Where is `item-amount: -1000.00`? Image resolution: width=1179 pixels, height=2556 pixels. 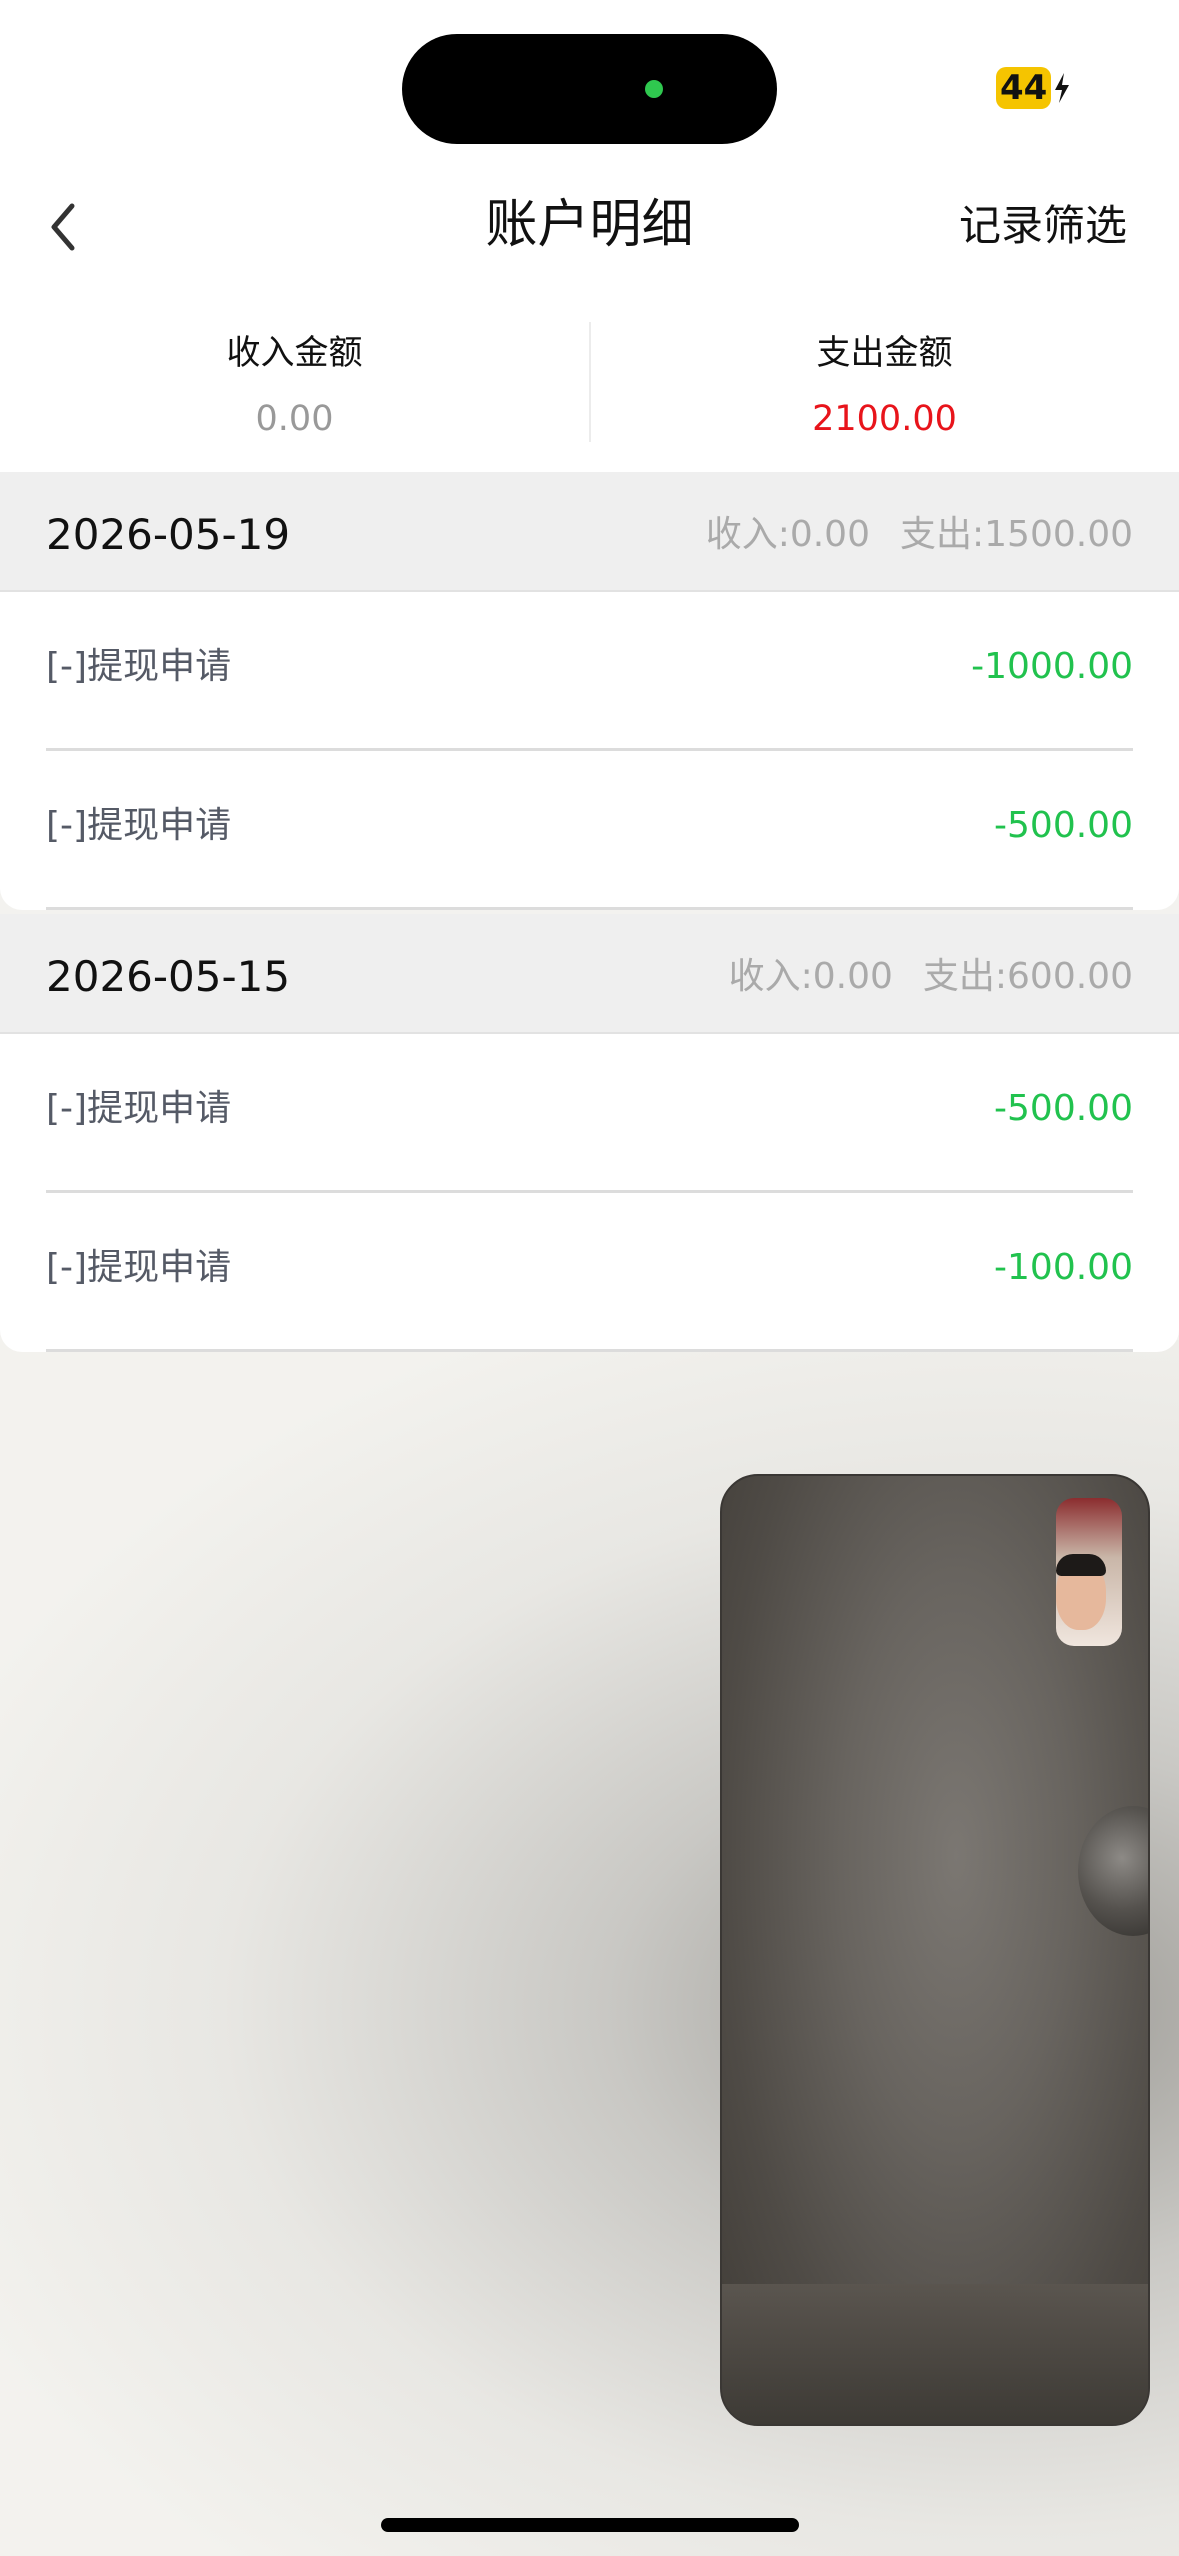
item-amount: -1000.00 is located at coordinates (1052, 666).